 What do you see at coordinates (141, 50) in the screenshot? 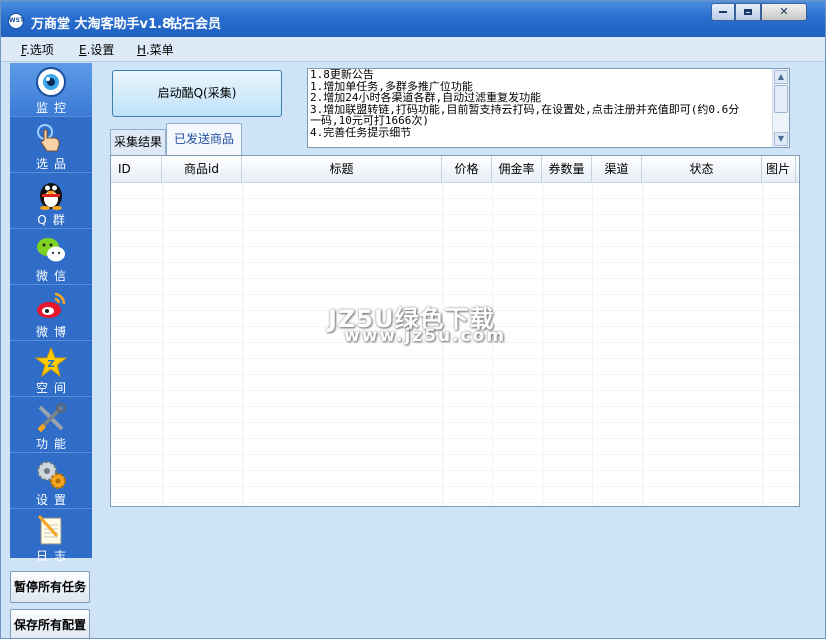
I see `menu-menu-key: H` at bounding box center [141, 50].